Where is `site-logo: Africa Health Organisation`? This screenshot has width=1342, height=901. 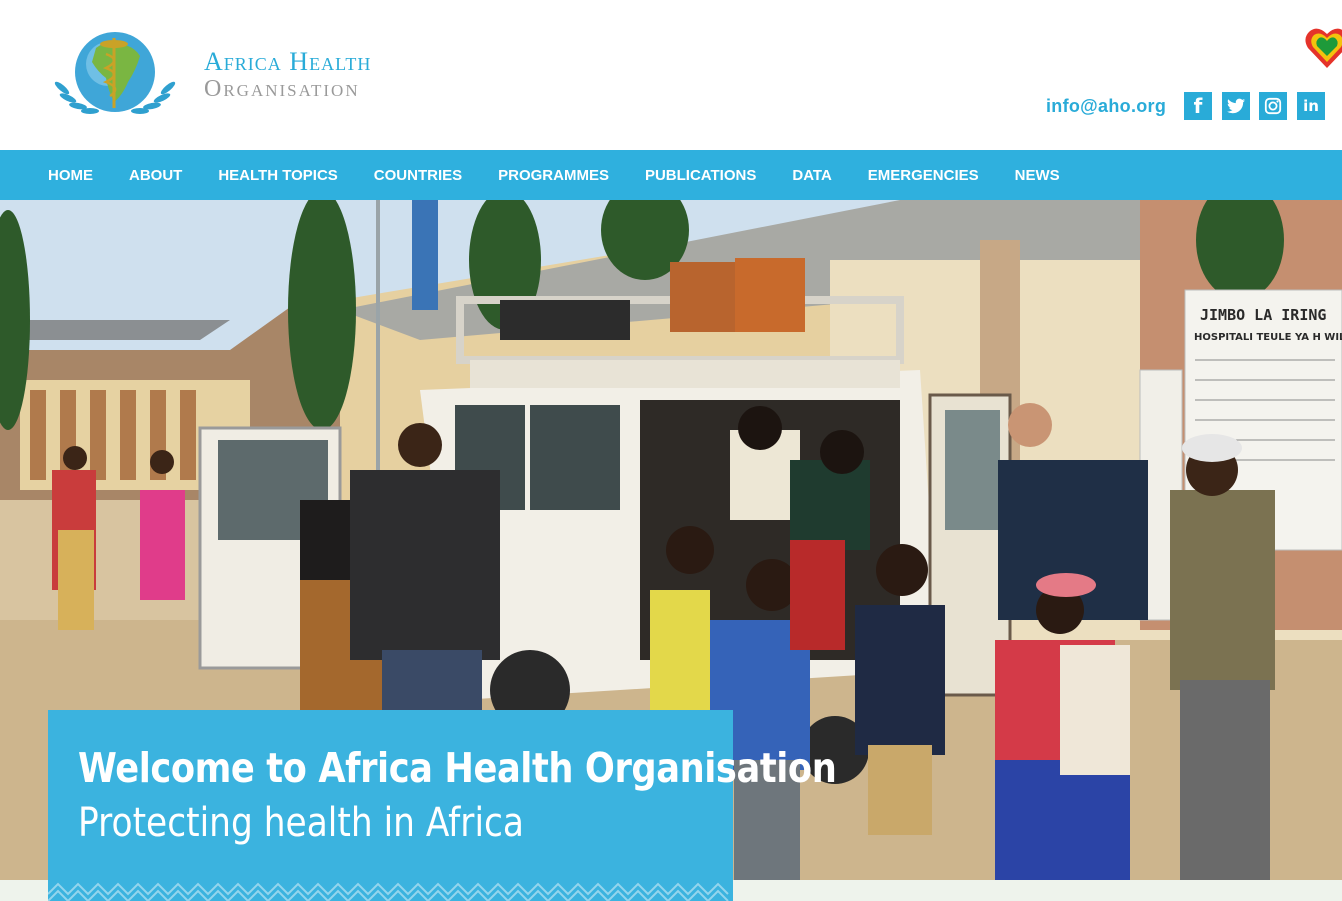
site-logo: Africa Health Organisation is located at coordinates (228, 75).